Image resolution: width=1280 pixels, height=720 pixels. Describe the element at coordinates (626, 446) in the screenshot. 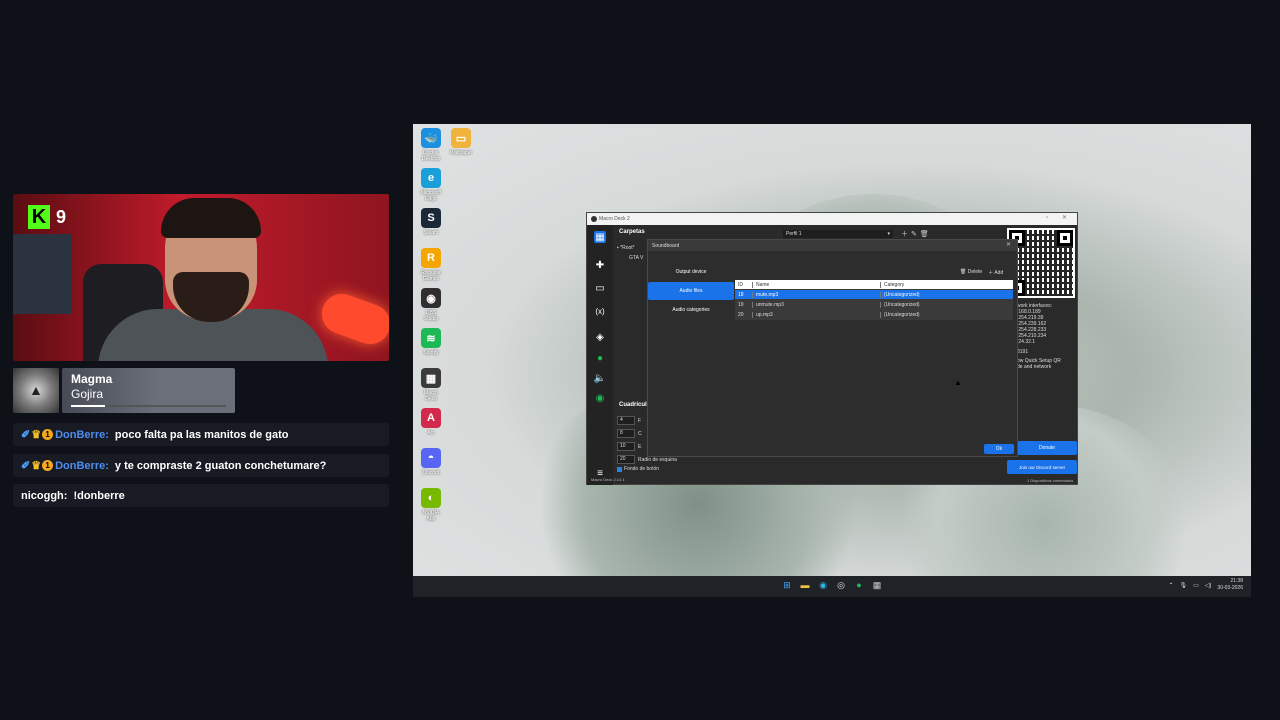

I see `number-stepper: 10` at that location.